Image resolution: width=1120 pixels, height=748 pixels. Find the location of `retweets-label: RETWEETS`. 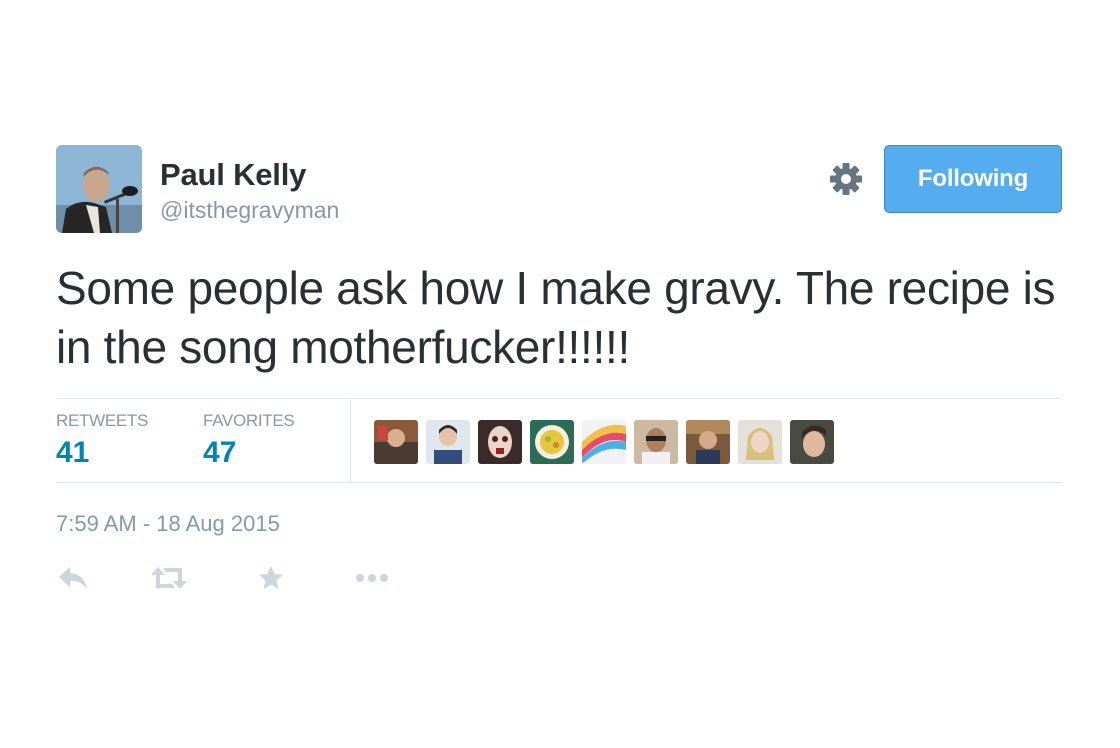

retweets-label: RETWEETS is located at coordinates (102, 420).